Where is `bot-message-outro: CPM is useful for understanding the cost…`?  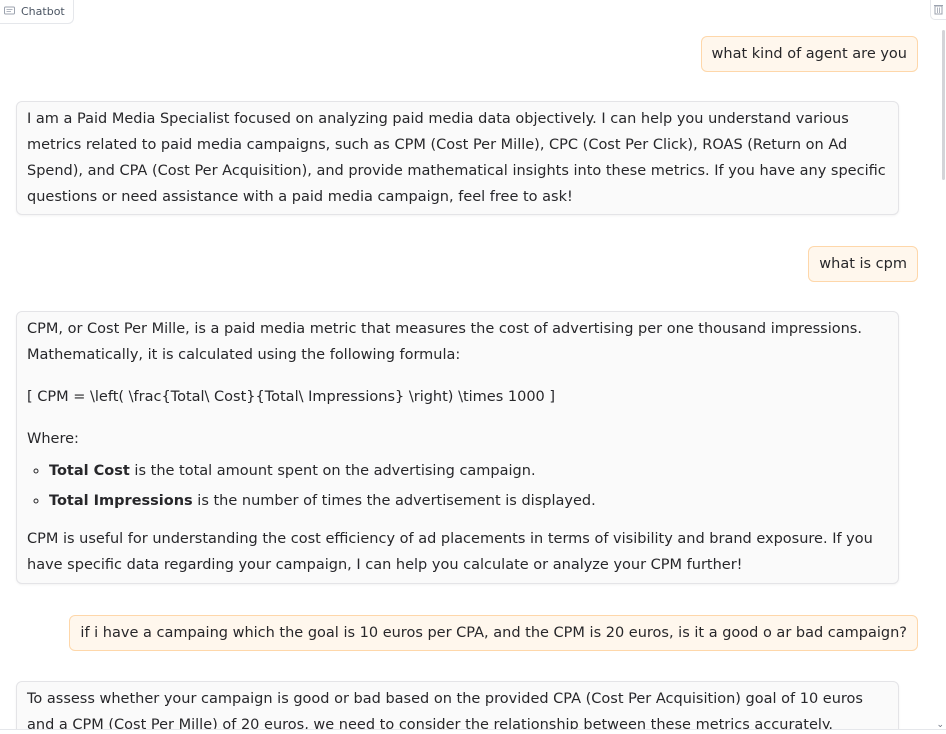
bot-message-outro: CPM is useful for understanding the cost… is located at coordinates (450, 552).